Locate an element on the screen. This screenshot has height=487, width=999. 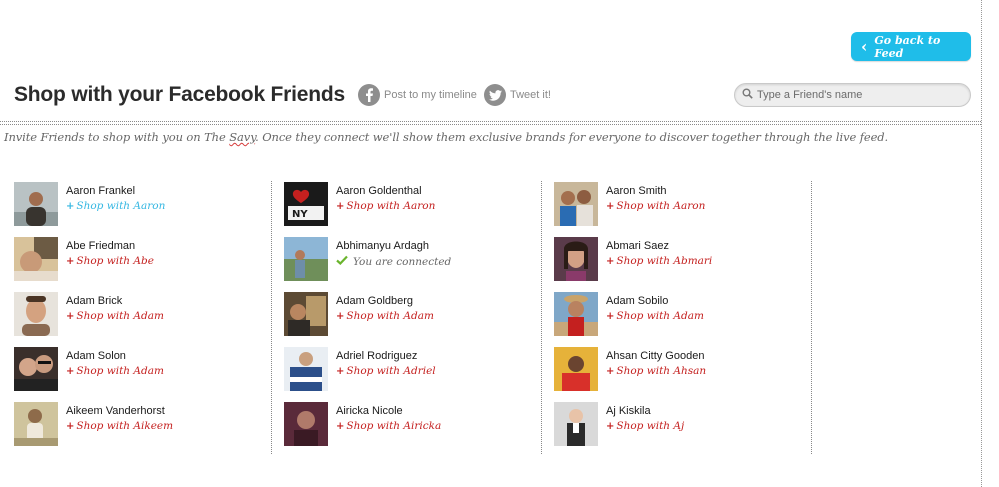
shop-with-link: + Shop with Airicka is located at coordinates (388, 426).